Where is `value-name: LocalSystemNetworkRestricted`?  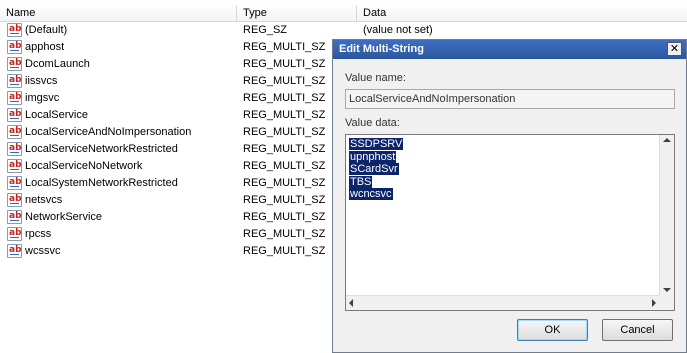
value-name: LocalSystemNetworkRestricted is located at coordinates (101, 183).